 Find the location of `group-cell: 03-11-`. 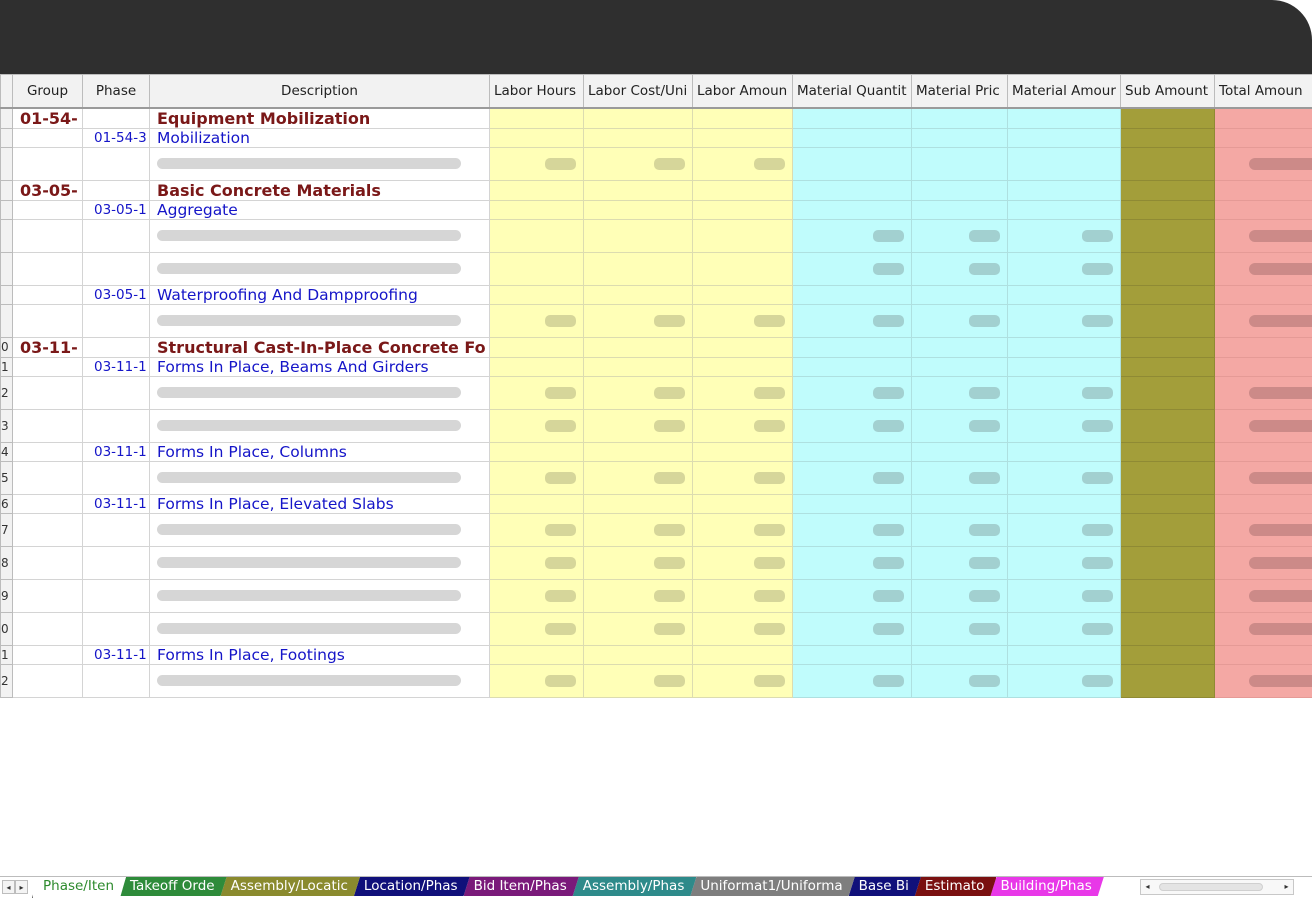

group-cell: 03-11- is located at coordinates (47, 347).